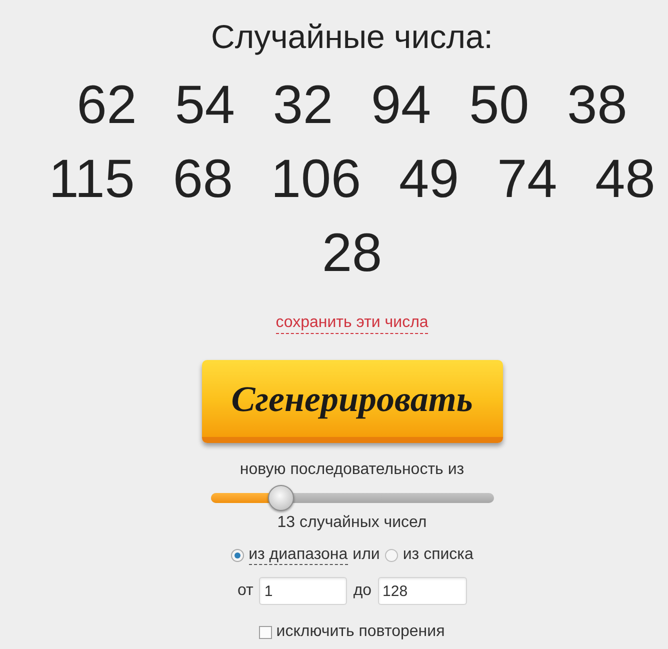 Image resolution: width=668 pixels, height=649 pixels. What do you see at coordinates (438, 555) in the screenshot?
I see `radio-label: из списка` at bounding box center [438, 555].